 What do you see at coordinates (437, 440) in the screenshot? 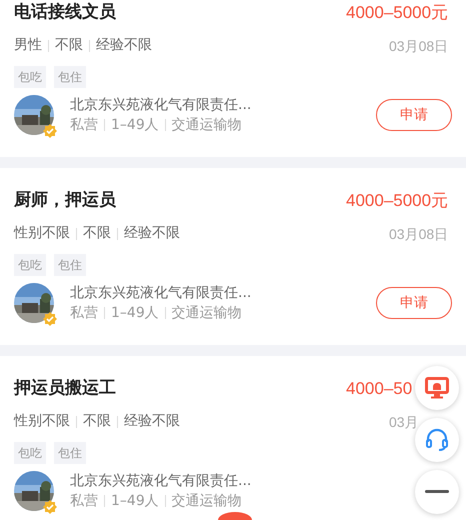
I see `headset-icon` at bounding box center [437, 440].